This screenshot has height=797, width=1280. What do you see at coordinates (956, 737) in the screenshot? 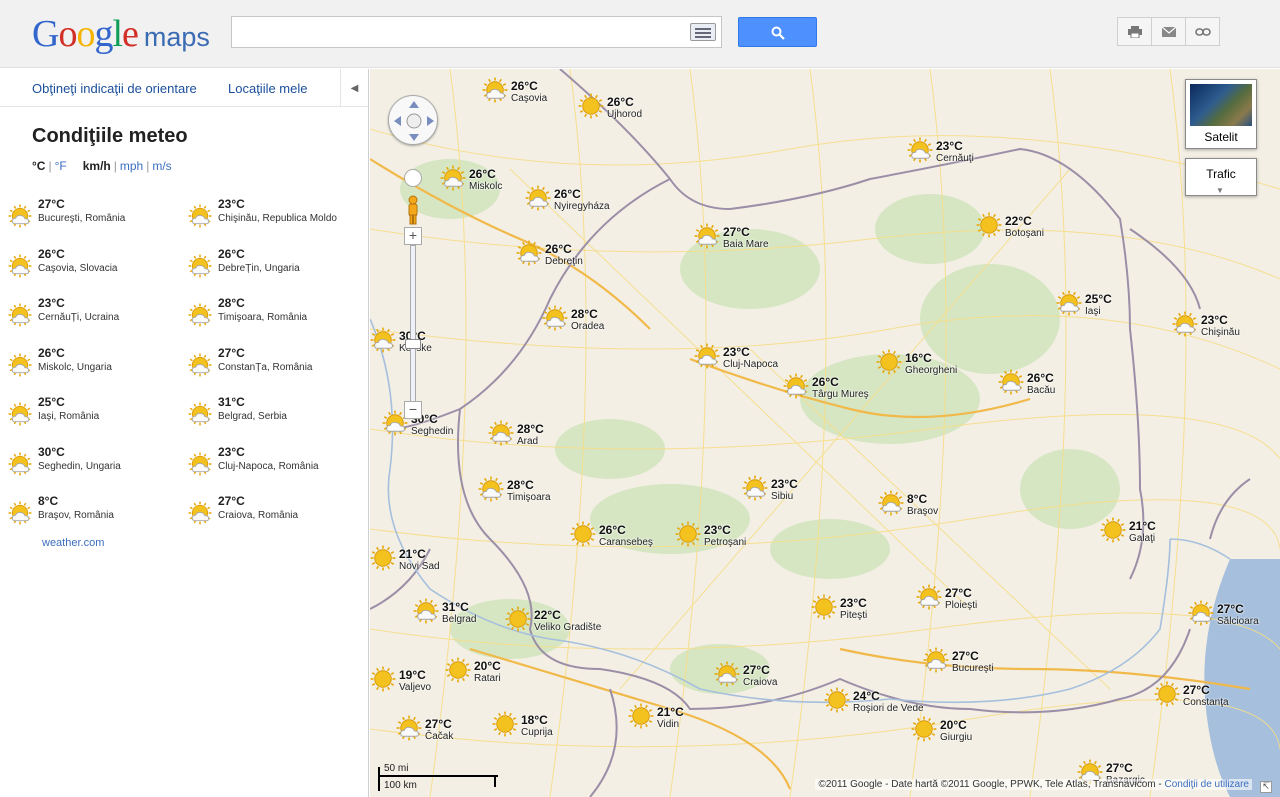
I see `marker-city: Giurgiu` at bounding box center [956, 737].